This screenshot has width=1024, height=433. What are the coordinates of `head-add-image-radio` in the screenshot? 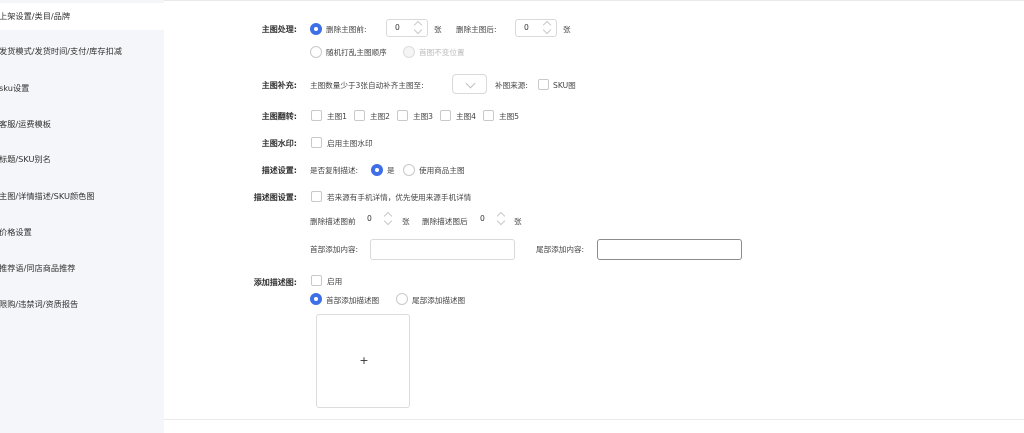 It's located at (316, 299).